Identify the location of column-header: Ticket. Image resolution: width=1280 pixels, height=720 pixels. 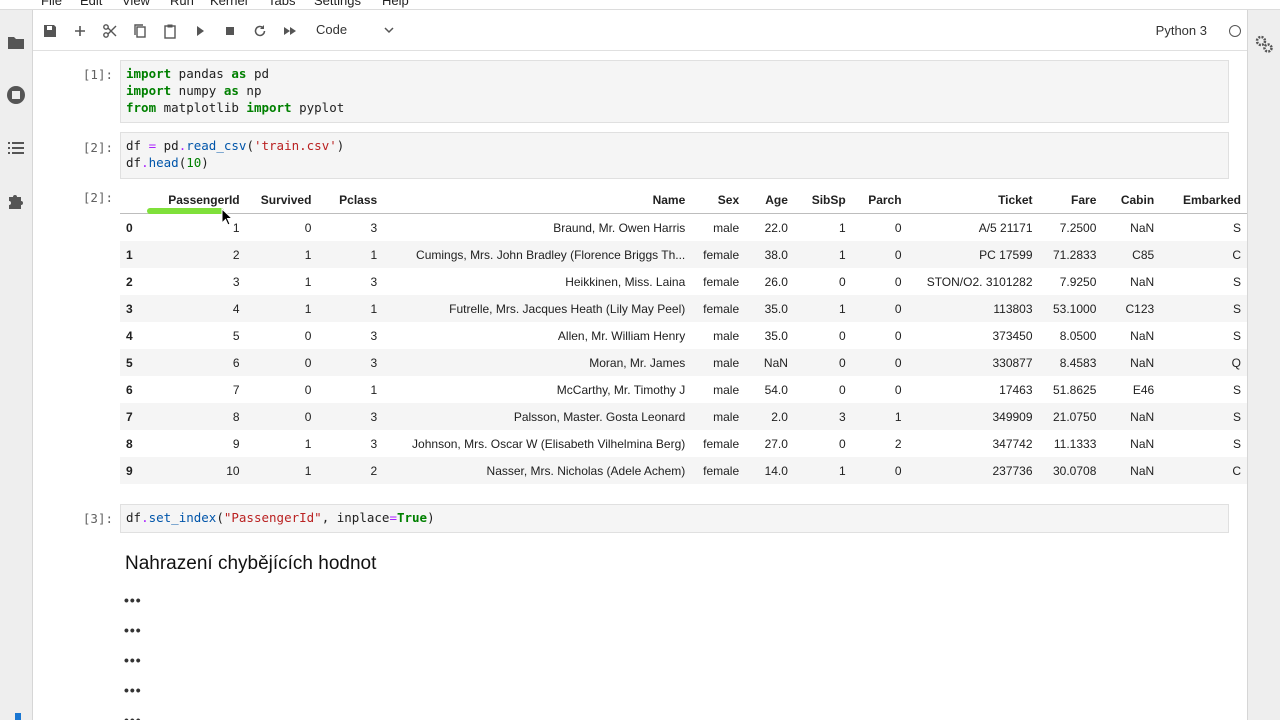
(973, 200).